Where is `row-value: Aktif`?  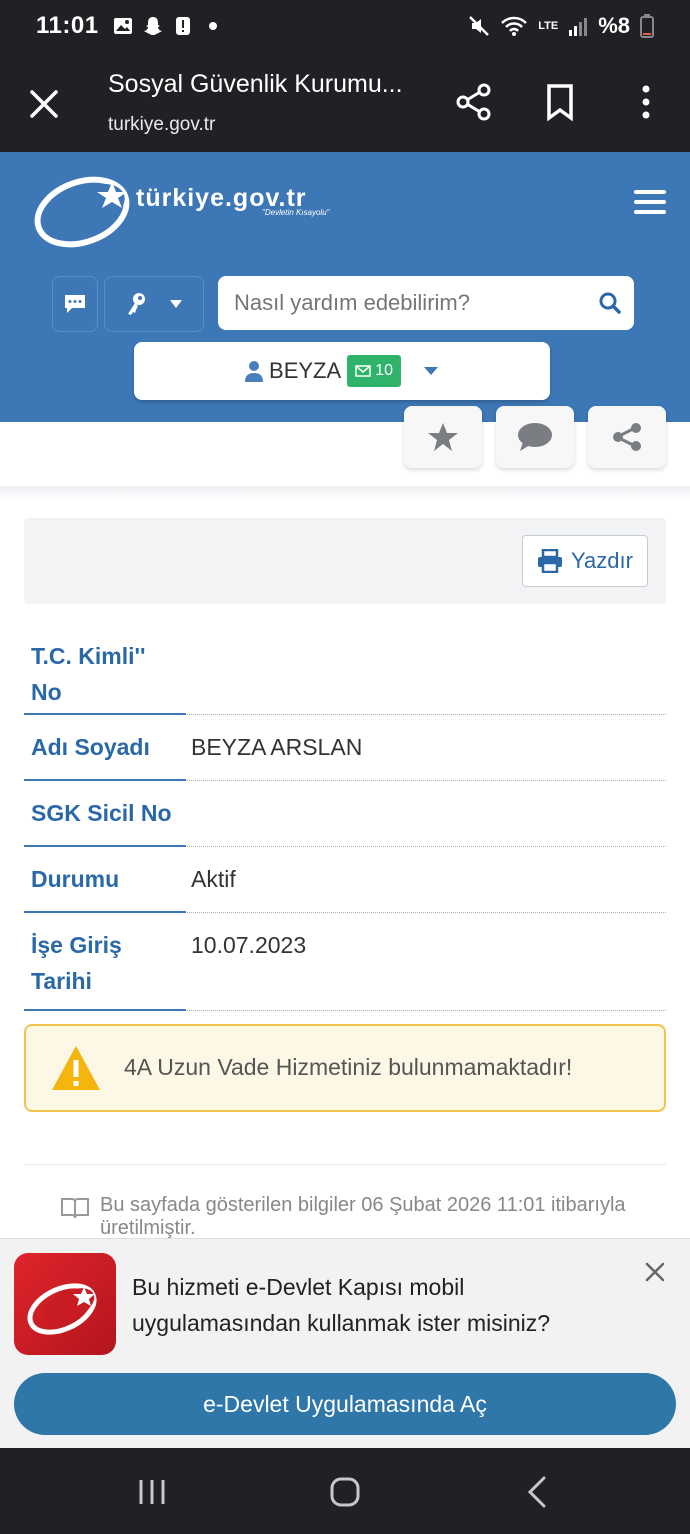
row-value: Aktif is located at coordinates (213, 879).